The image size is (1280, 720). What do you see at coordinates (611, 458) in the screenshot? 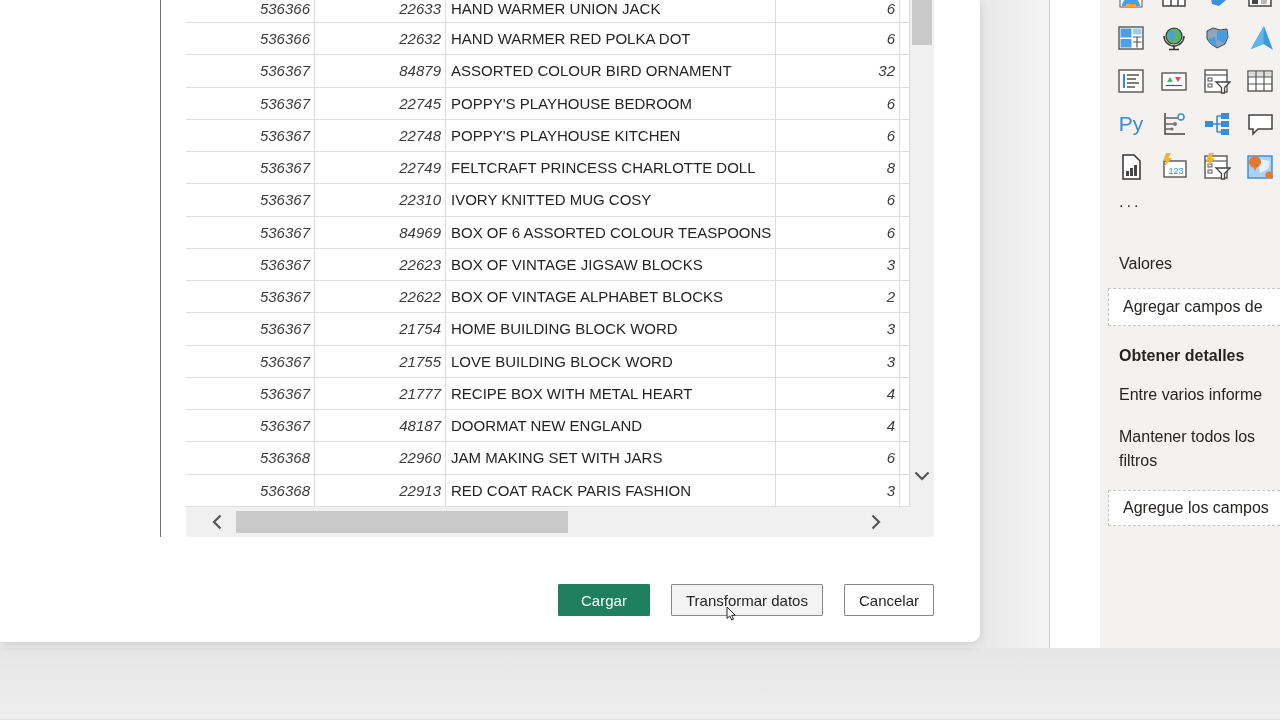
I see `table-cell: JAM MAKING SET WITH JARS` at bounding box center [611, 458].